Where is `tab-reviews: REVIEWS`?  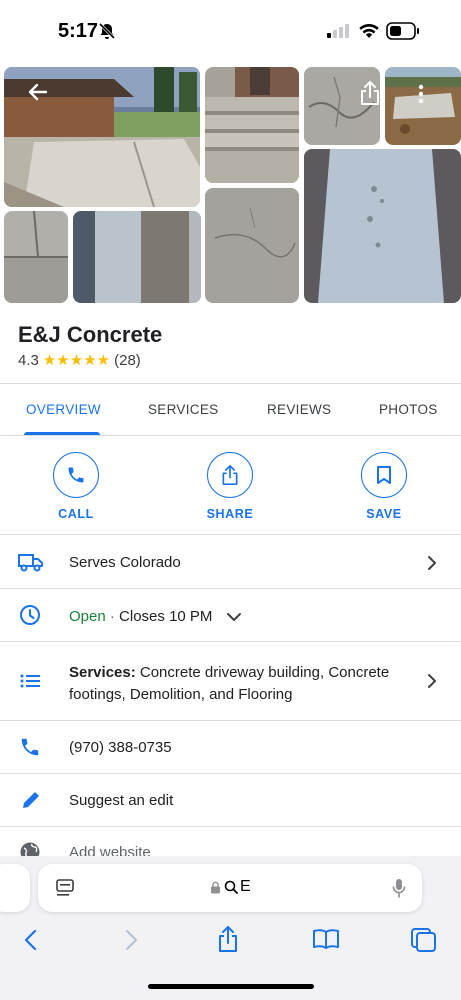
tab-reviews: REVIEWS is located at coordinates (299, 409).